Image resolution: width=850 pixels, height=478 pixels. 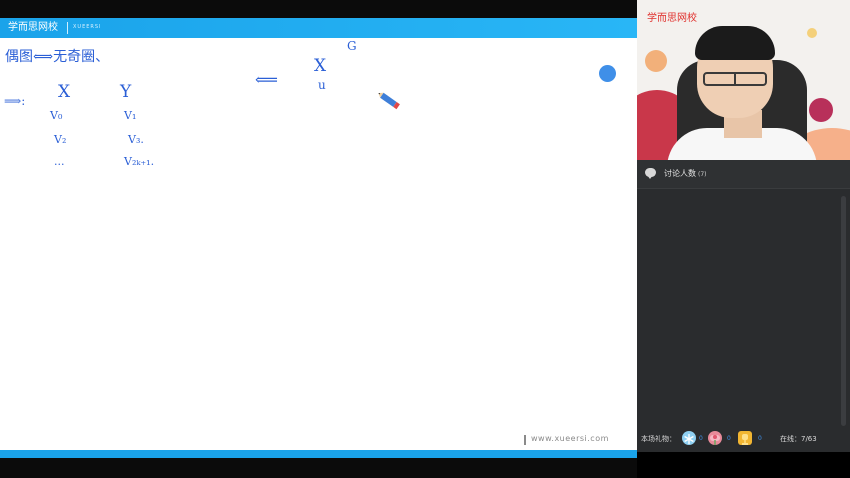 What do you see at coordinates (33, 27) in the screenshot?
I see `brand-logo-text: 学而思网校` at bounding box center [33, 27].